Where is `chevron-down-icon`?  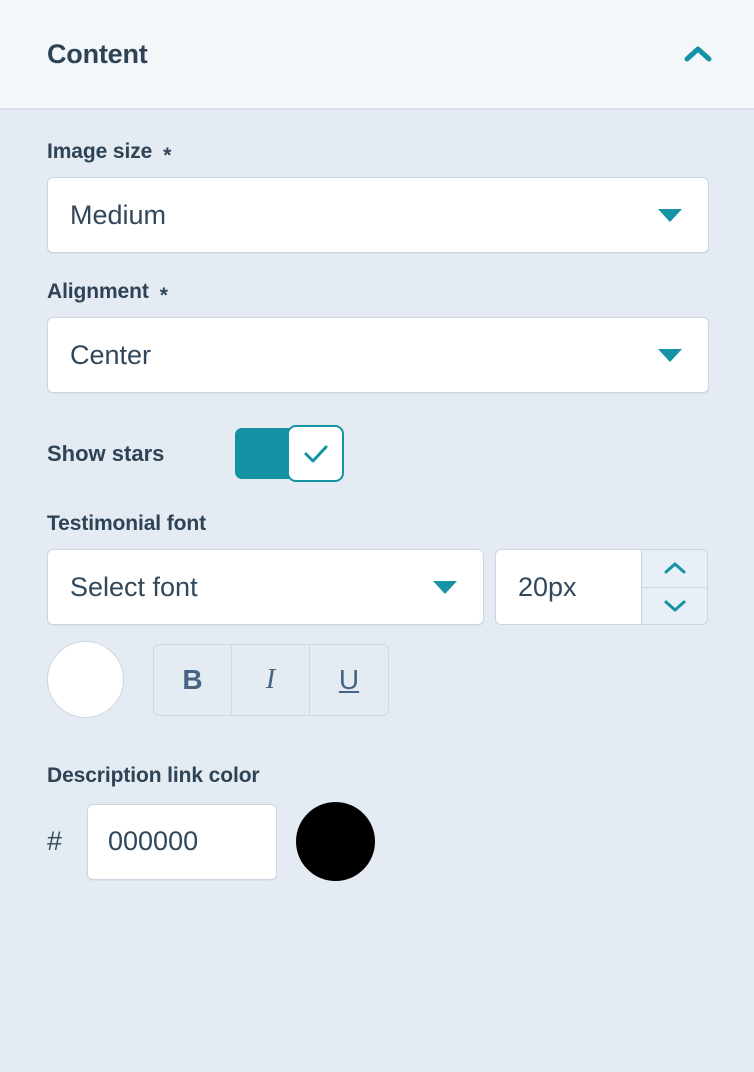 chevron-down-icon is located at coordinates (674, 606).